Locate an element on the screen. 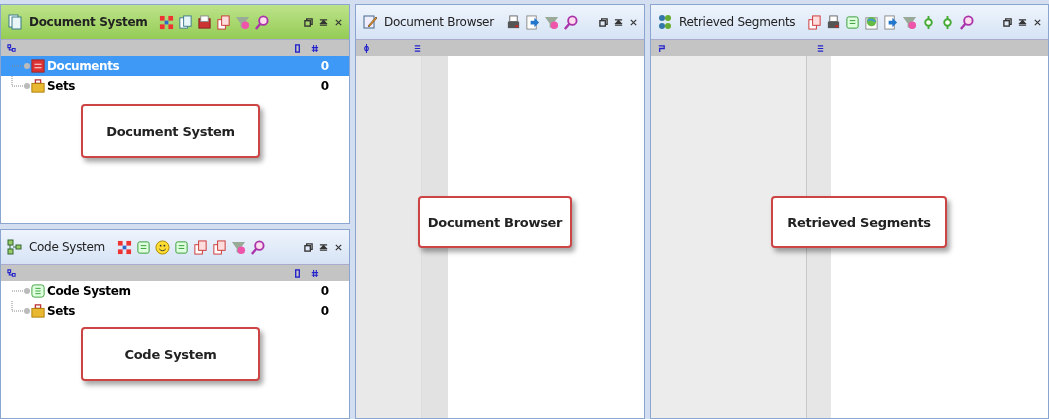  pencil-icon is located at coordinates (370, 22).